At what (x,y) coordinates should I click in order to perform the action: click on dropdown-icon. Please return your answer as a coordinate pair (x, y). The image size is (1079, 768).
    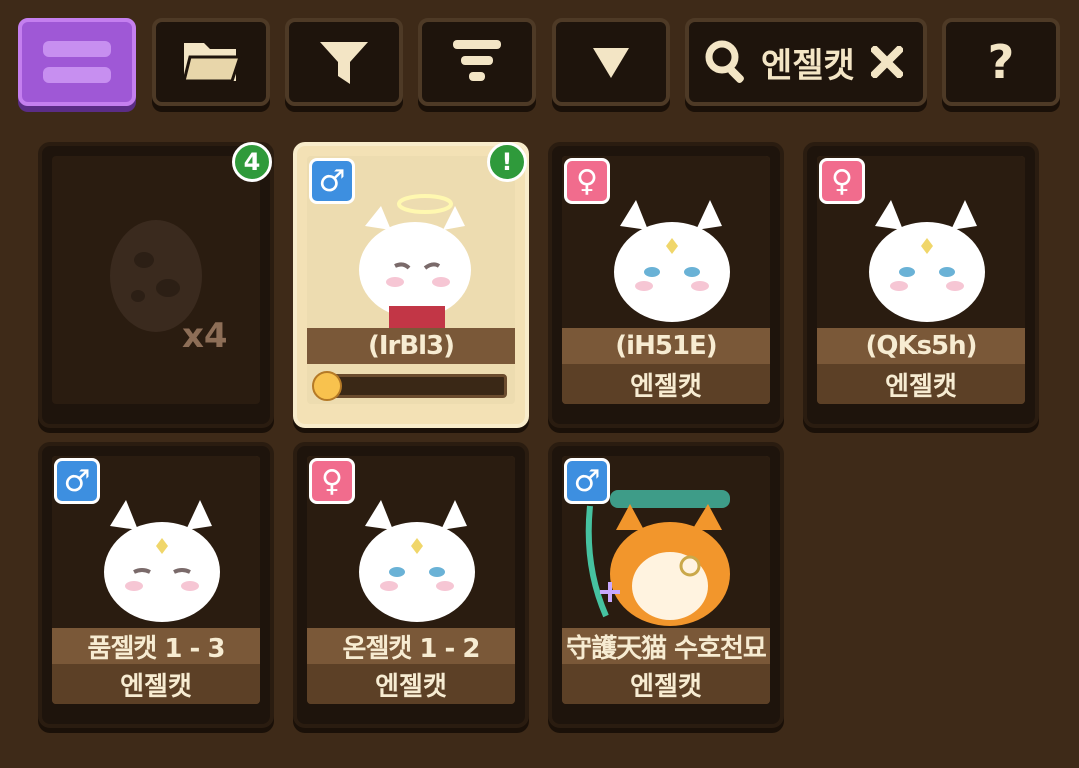
    Looking at the image, I should click on (611, 63).